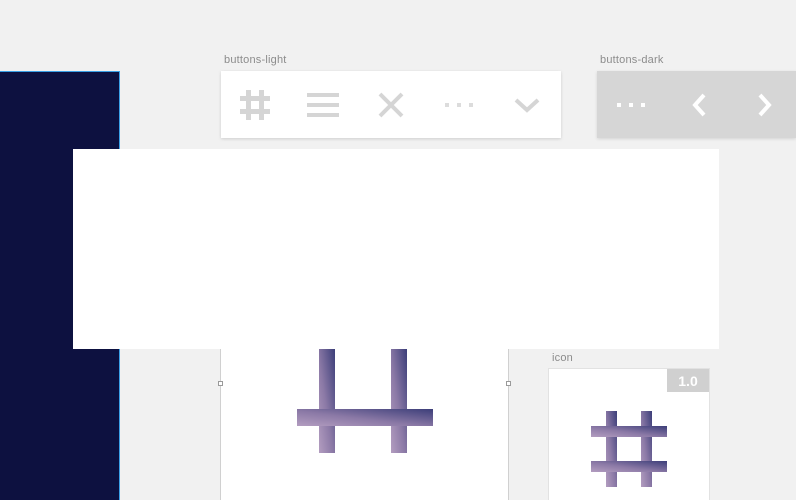  Describe the element at coordinates (632, 60) in the screenshot. I see `artboard-label-buttons-dark: buttons-dark` at that location.